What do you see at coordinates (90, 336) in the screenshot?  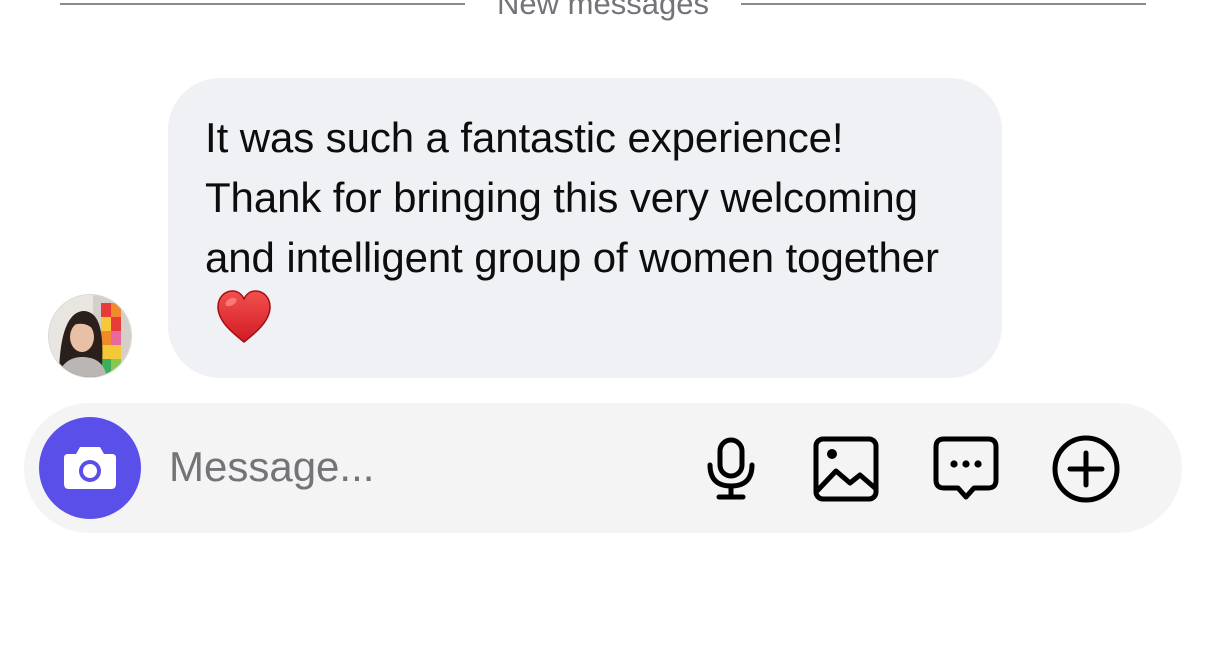 I see `sender-avatar` at bounding box center [90, 336].